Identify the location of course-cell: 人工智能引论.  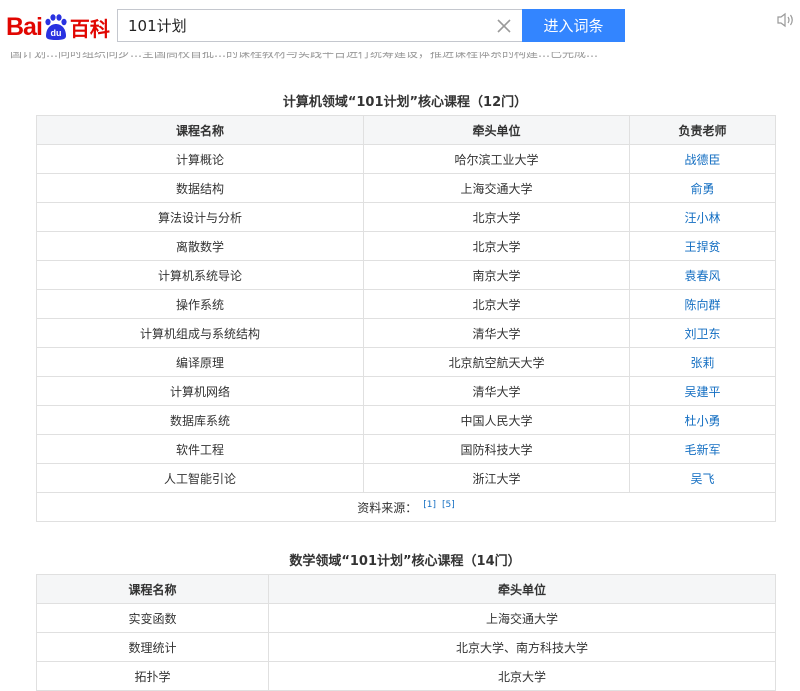
(200, 478).